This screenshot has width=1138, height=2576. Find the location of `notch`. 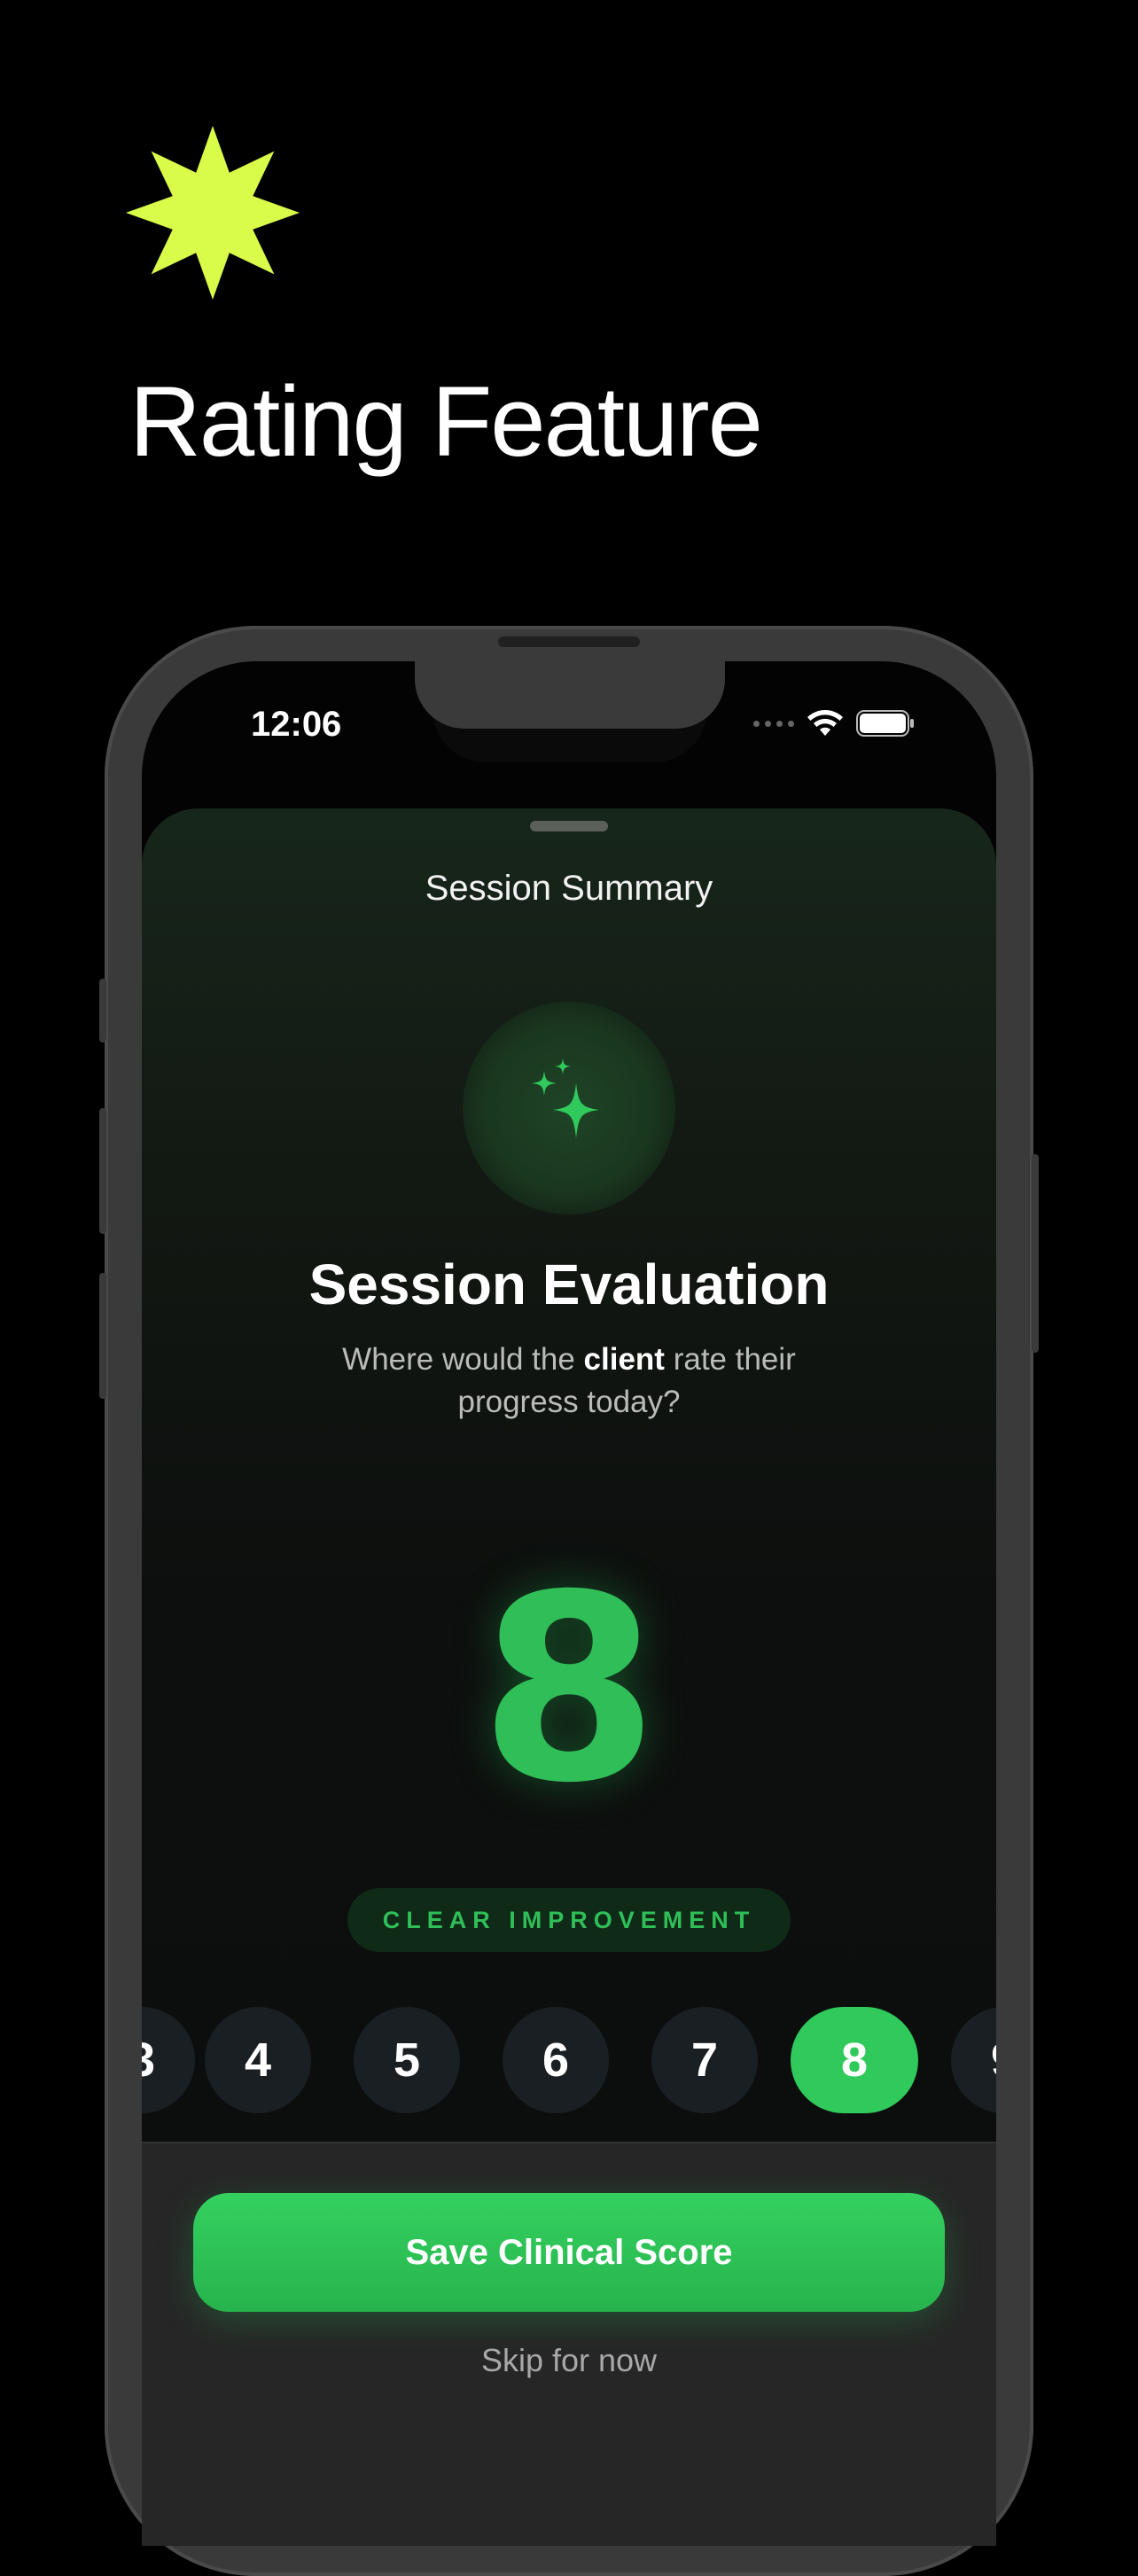

notch is located at coordinates (570, 695).